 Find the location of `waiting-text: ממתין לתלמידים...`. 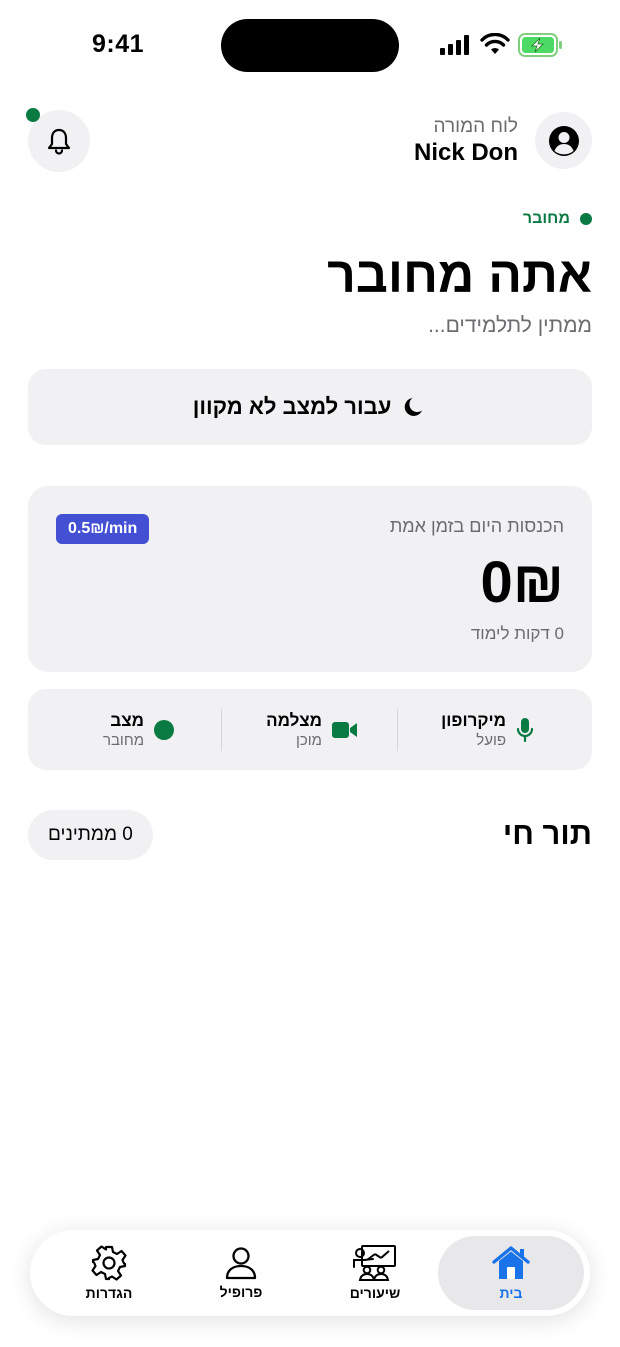

waiting-text: ממתין לתלמידים... is located at coordinates (510, 325).